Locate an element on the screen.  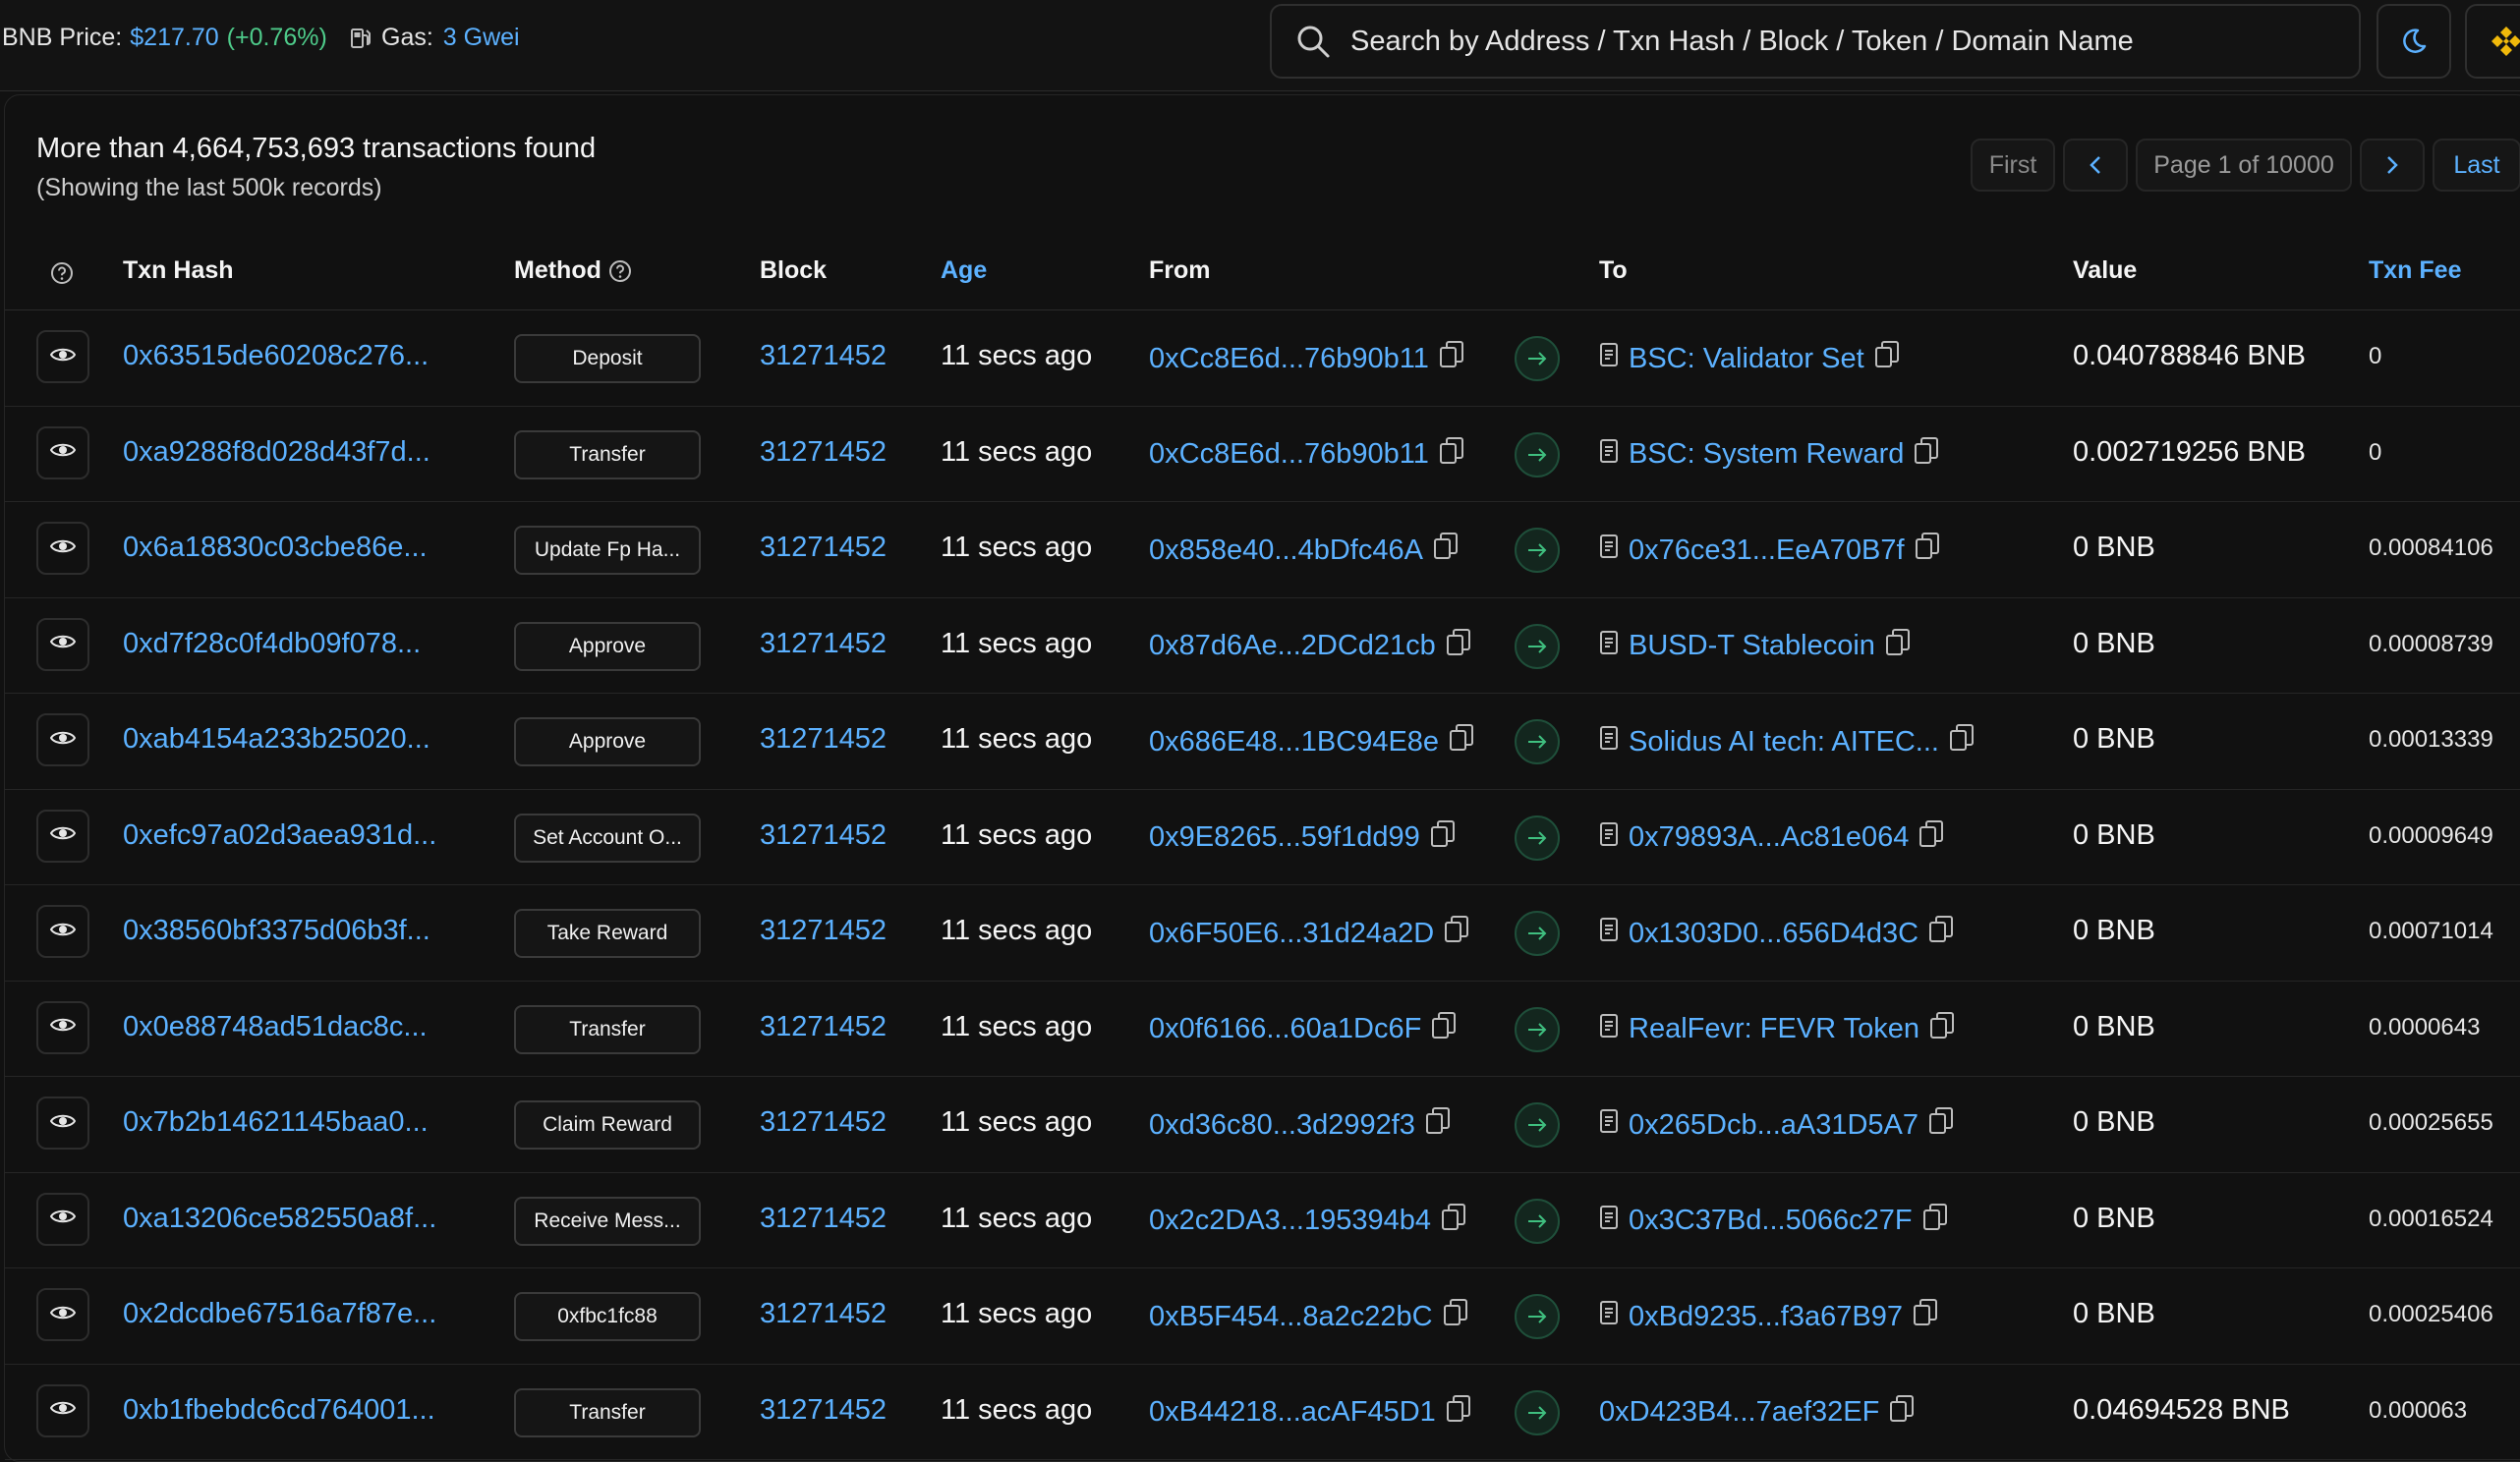
help-circle-icon is located at coordinates (62, 273).